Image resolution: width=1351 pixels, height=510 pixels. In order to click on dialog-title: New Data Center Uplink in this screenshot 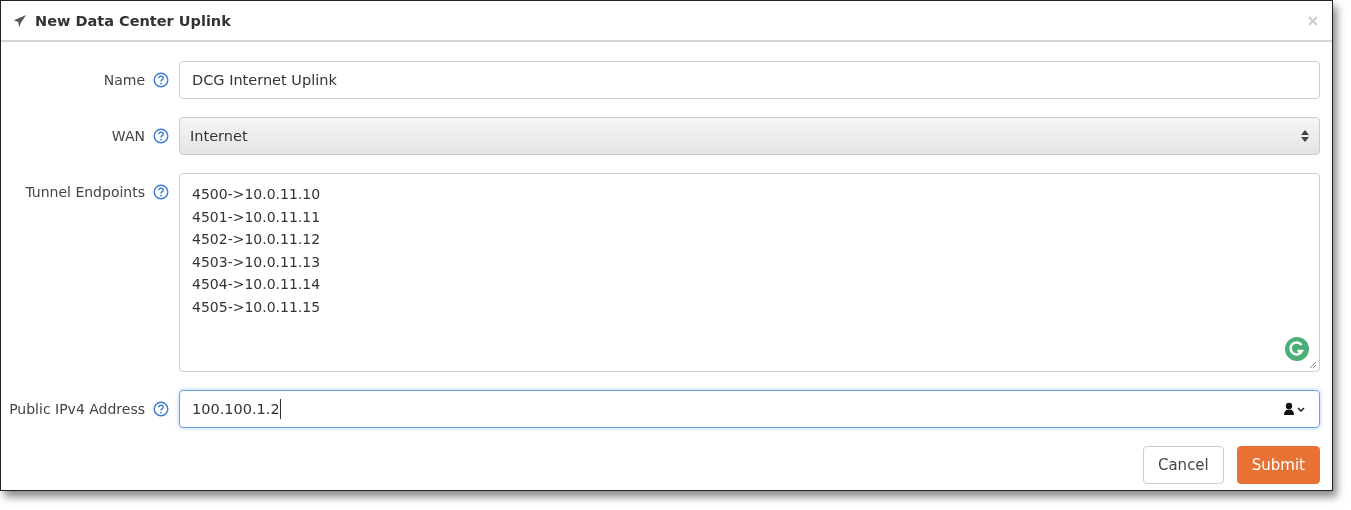, I will do `click(133, 20)`.